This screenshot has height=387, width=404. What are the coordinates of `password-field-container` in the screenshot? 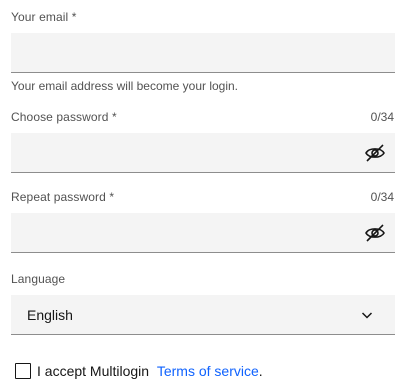 It's located at (203, 153).